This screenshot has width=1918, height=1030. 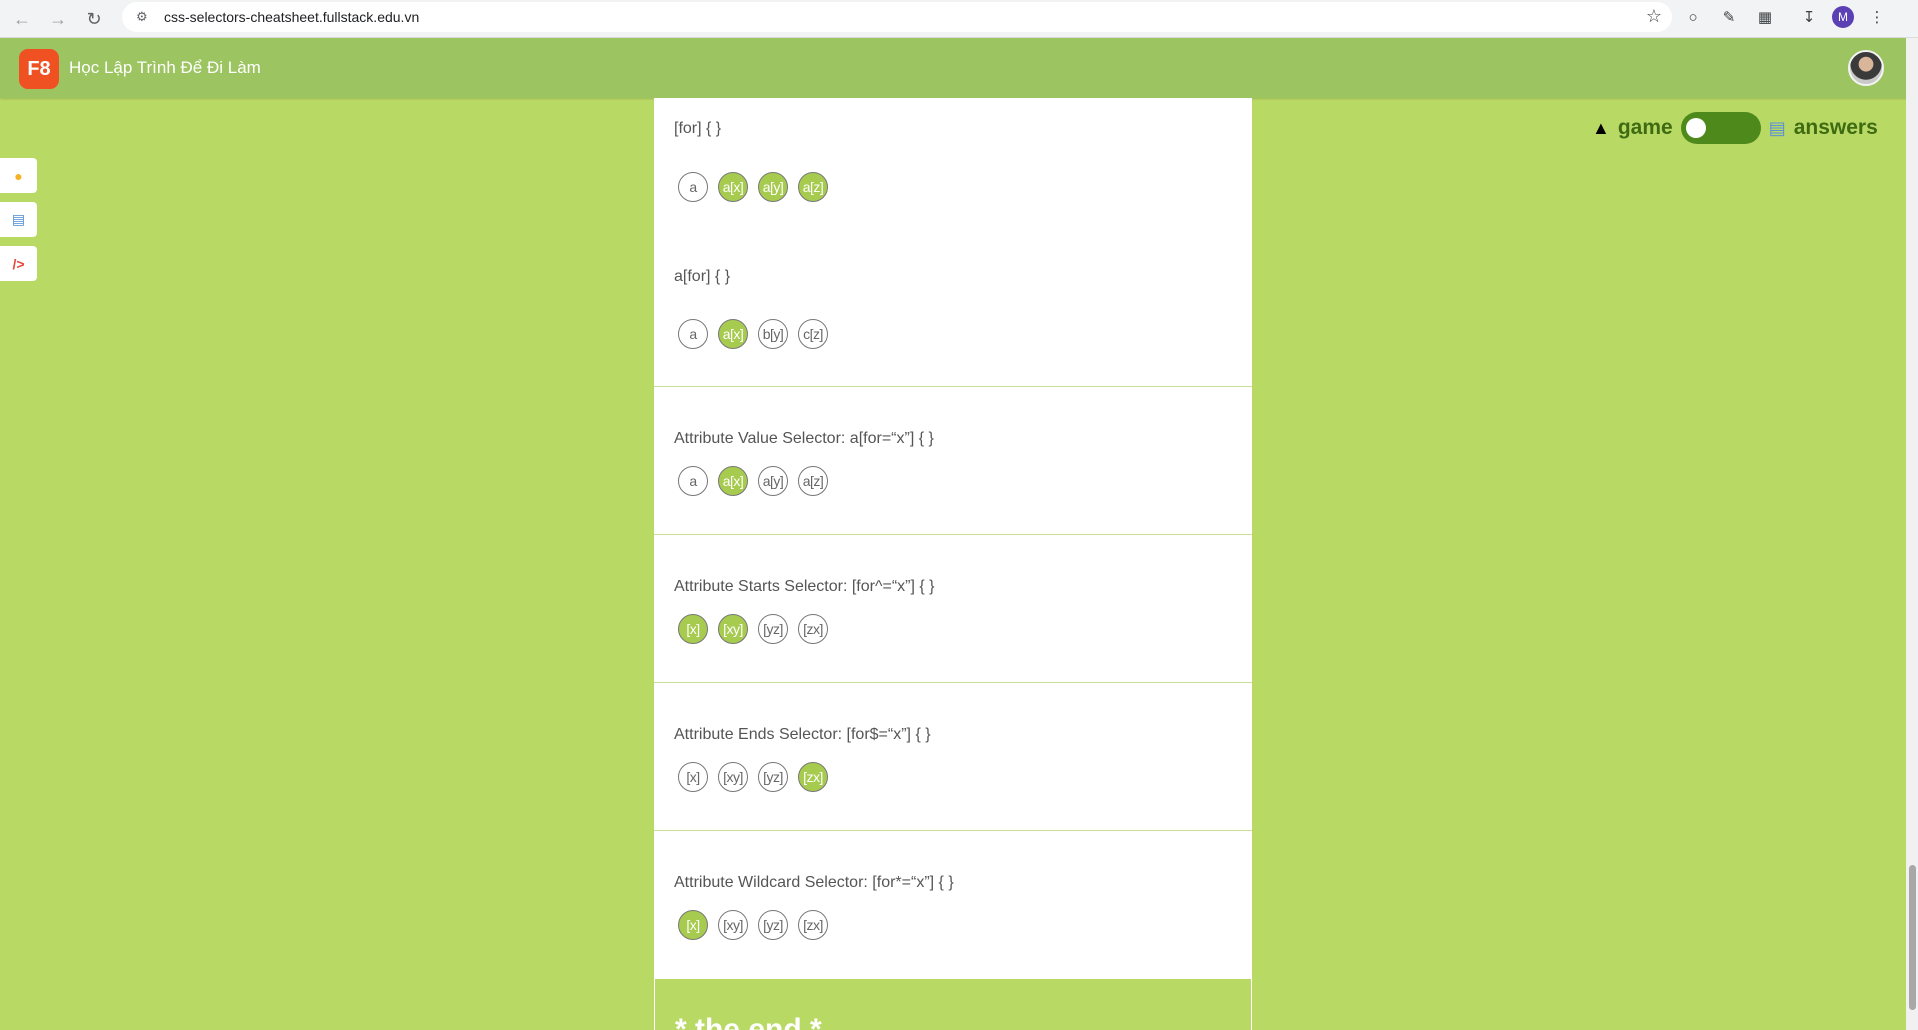 What do you see at coordinates (773, 187) in the screenshot?
I see `chip-selected: a[y]` at bounding box center [773, 187].